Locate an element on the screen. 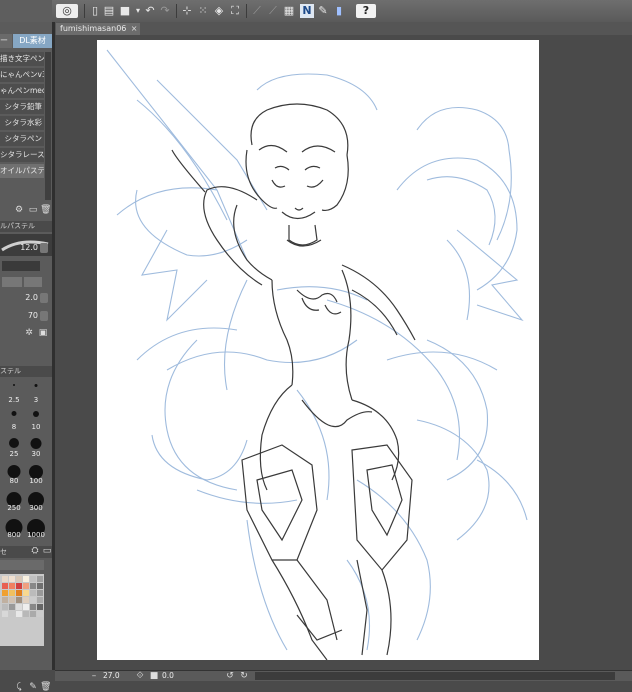  brush-size-option: 30 is located at coordinates (36, 446).